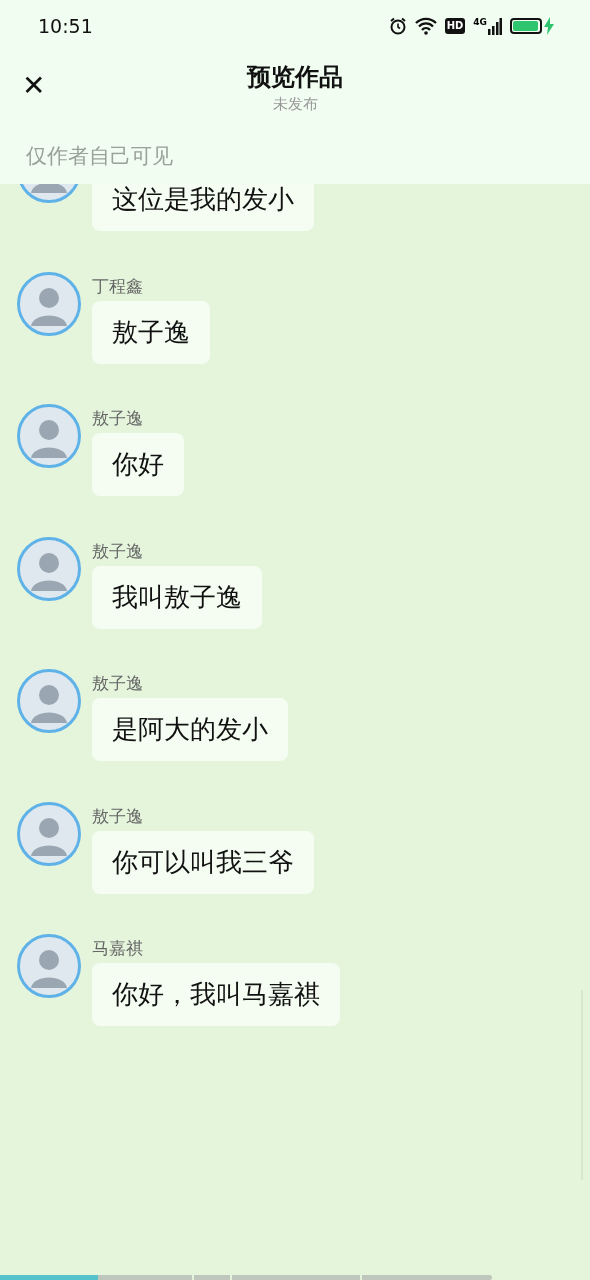  I want to click on alarm-icon, so click(397, 26).